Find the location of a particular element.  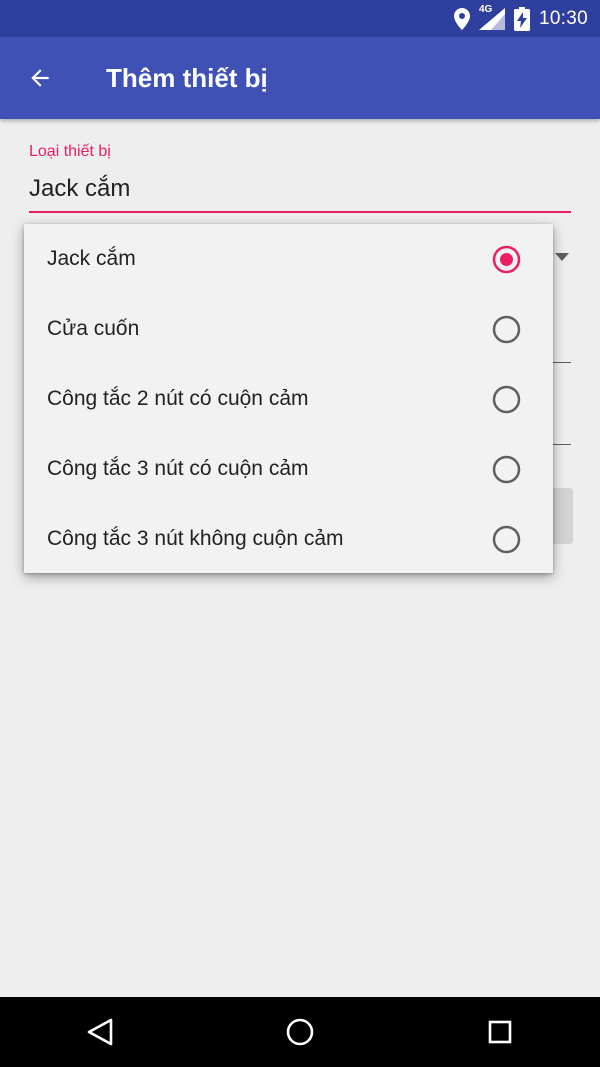

dropdown-option-cua-cuon: Cửa cuốn is located at coordinates (288, 329).